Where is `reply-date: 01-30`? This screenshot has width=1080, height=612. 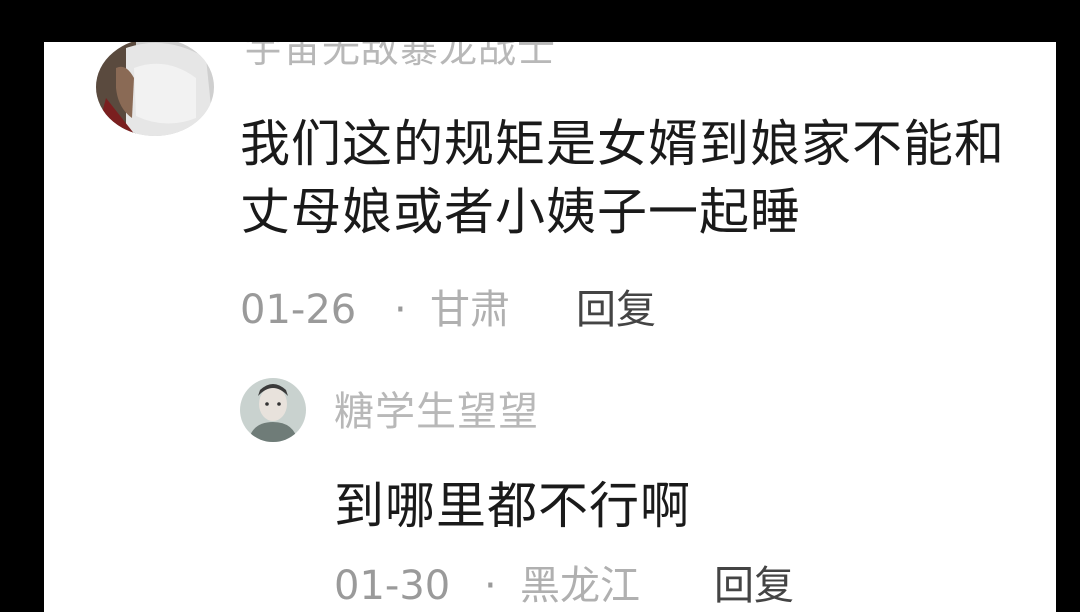
reply-date: 01-30 is located at coordinates (392, 586).